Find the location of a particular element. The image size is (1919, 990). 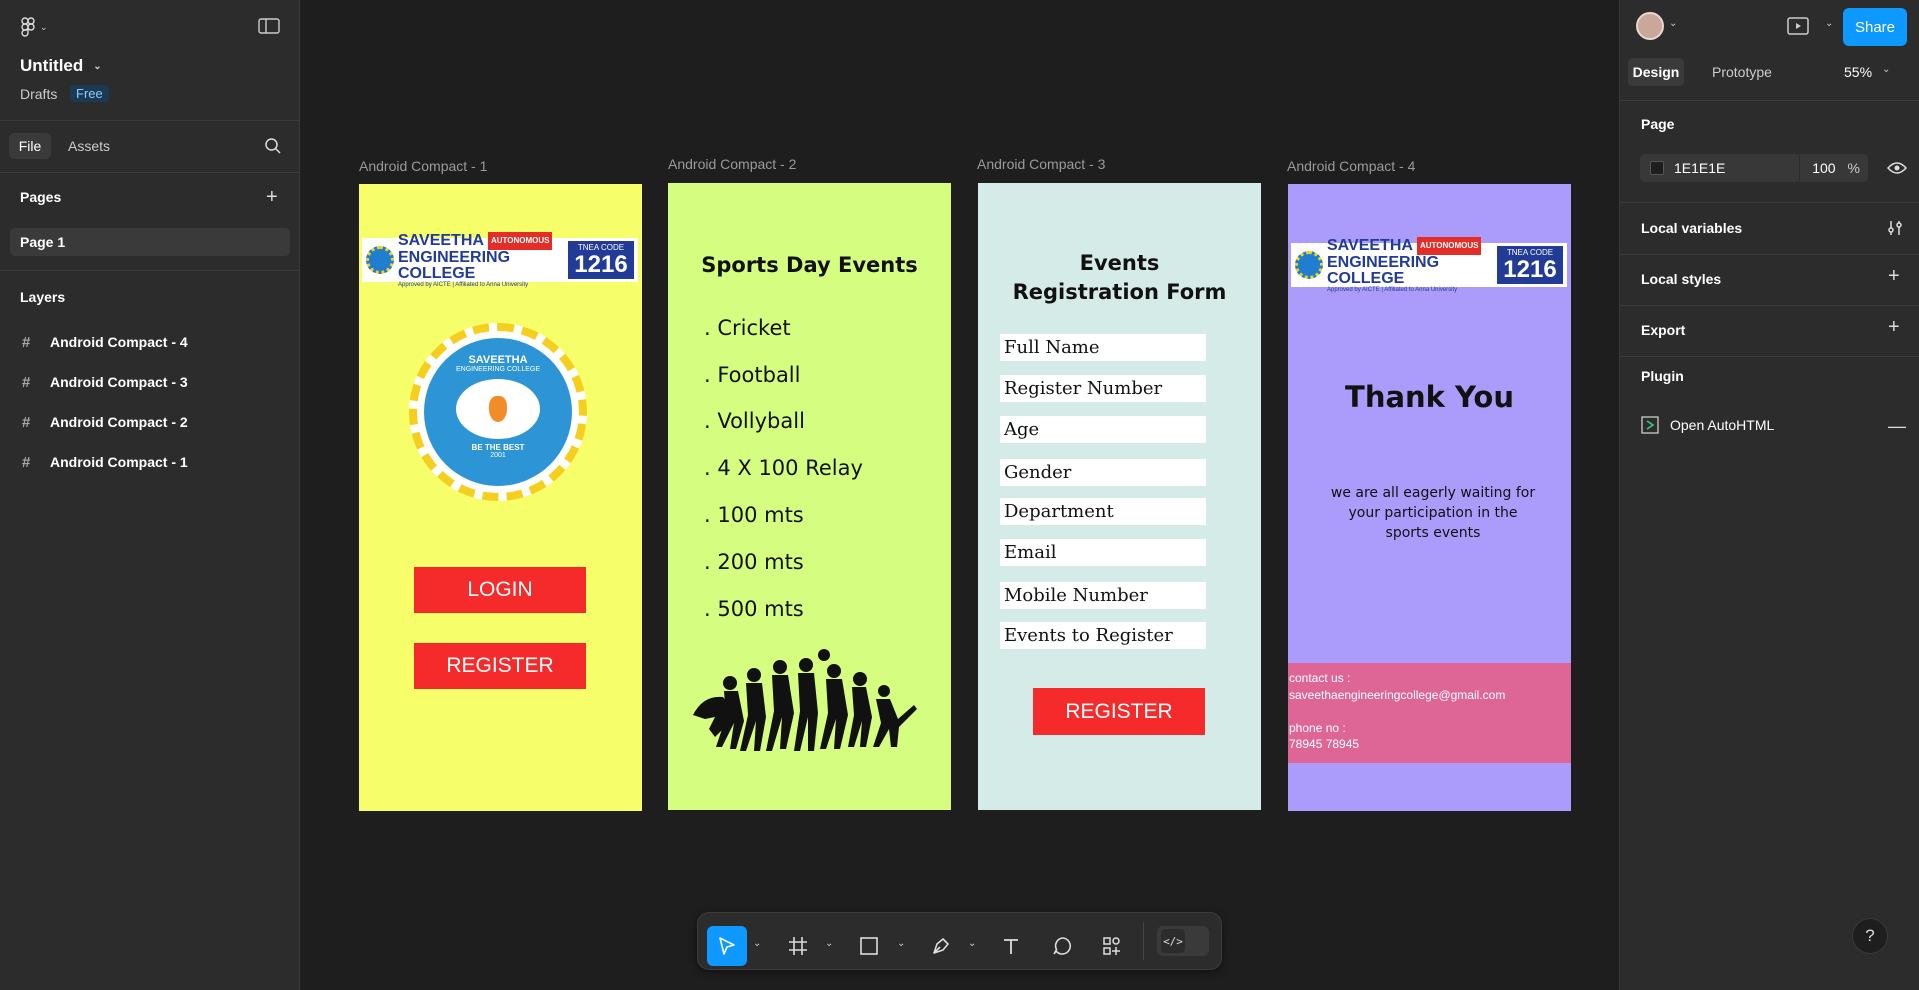

move-tool-button is located at coordinates (727, 946).